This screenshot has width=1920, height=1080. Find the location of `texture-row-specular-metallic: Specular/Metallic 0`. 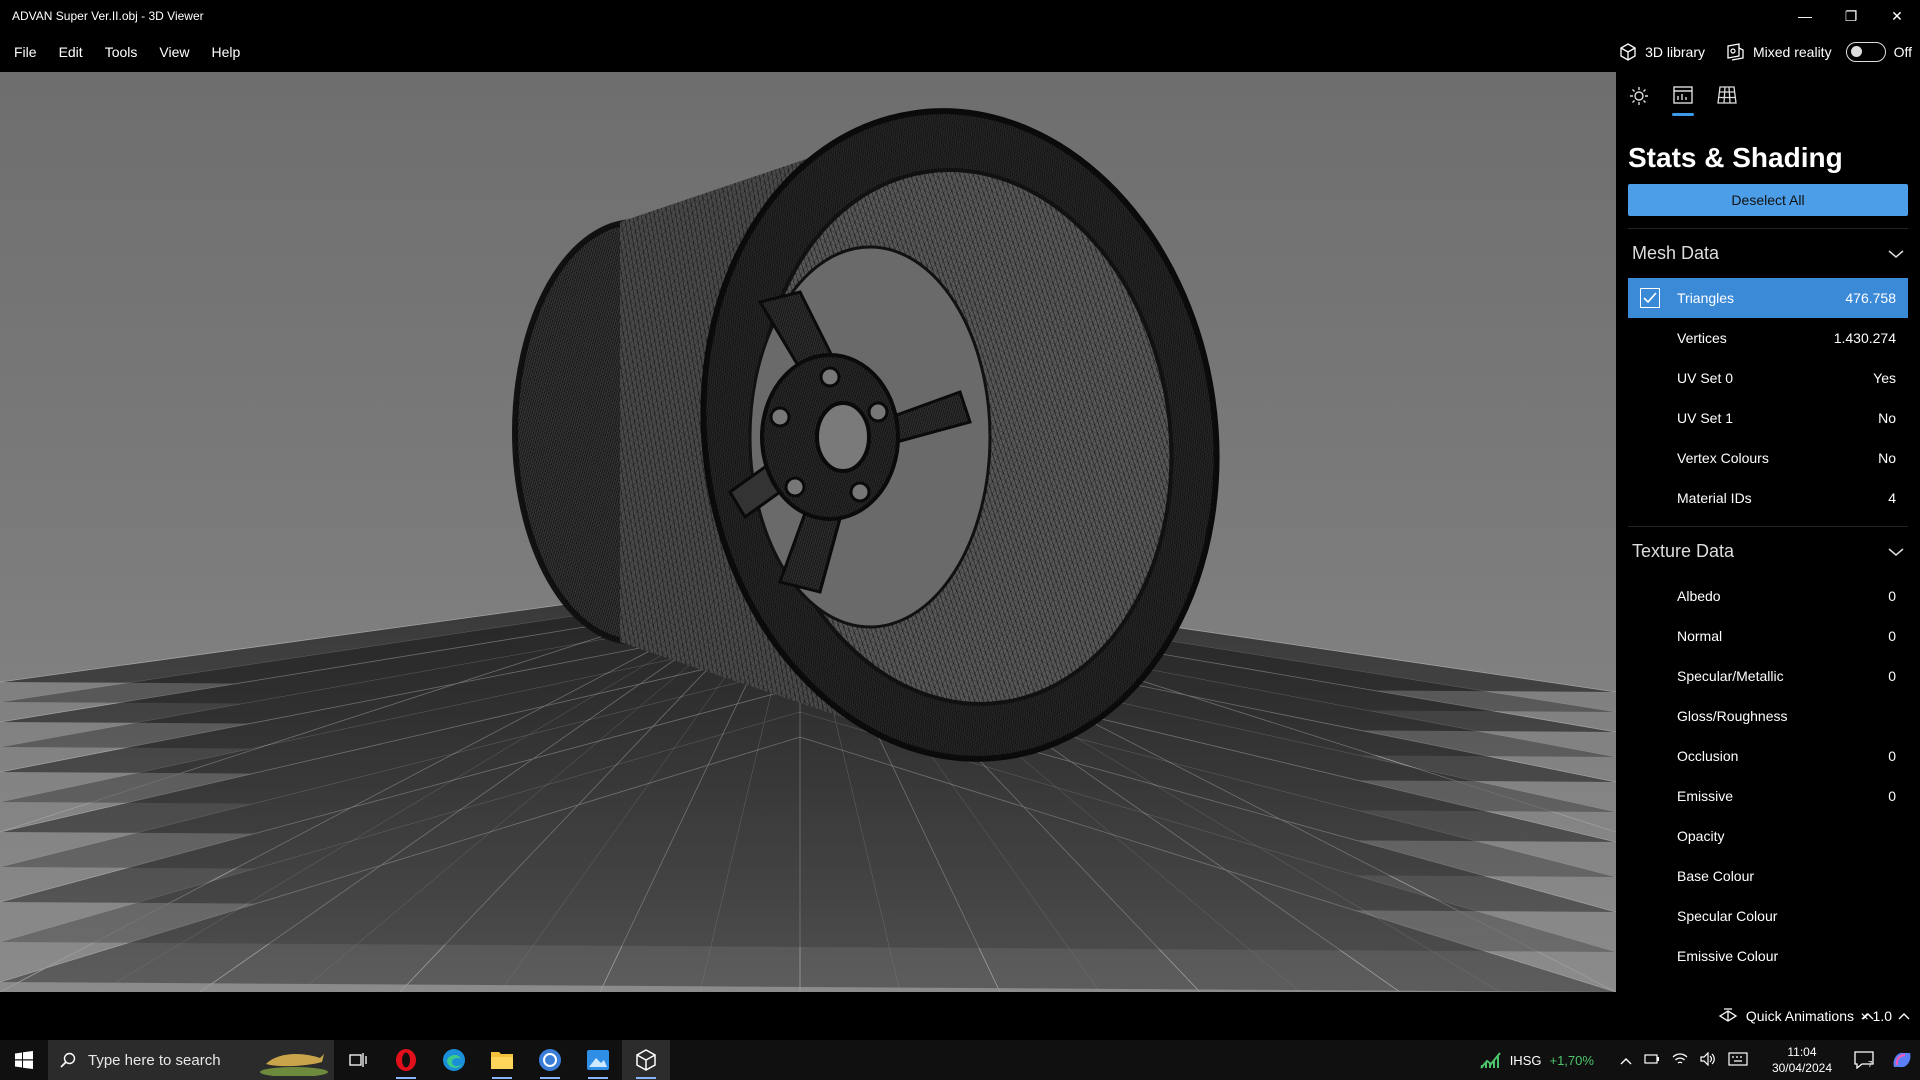

texture-row-specular-metallic: Specular/Metallic 0 is located at coordinates (1768, 676).